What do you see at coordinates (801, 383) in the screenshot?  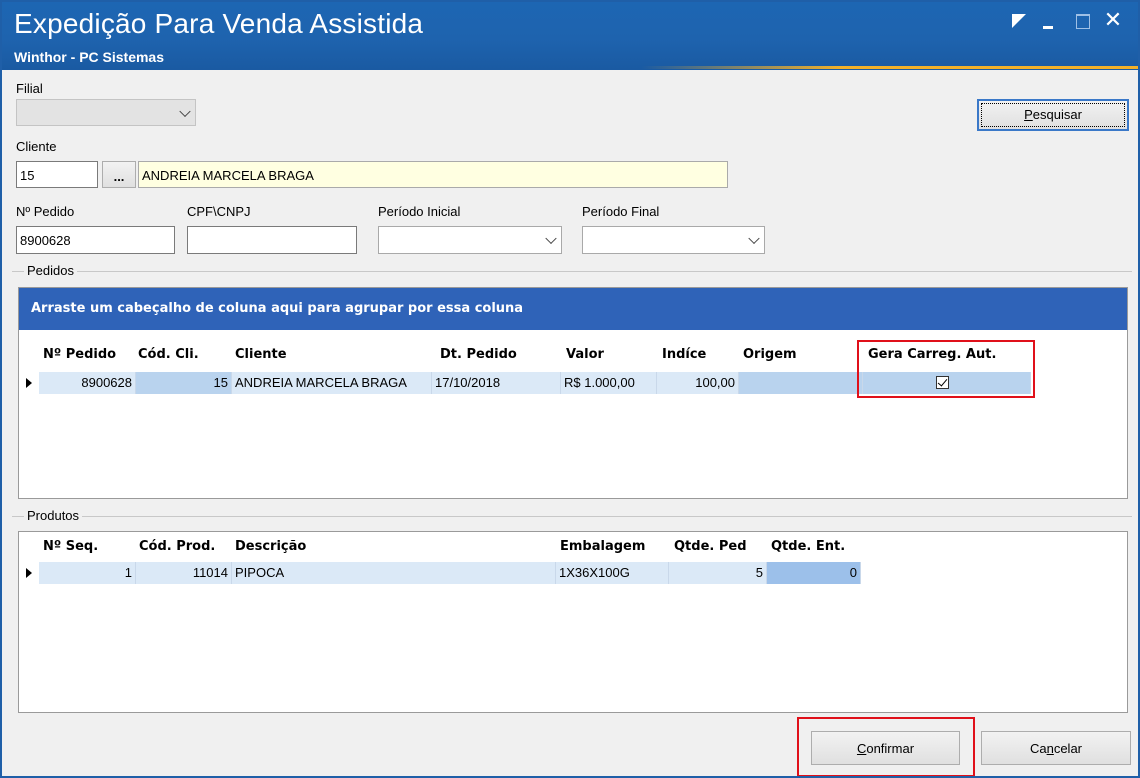 I see `cell-origem` at bounding box center [801, 383].